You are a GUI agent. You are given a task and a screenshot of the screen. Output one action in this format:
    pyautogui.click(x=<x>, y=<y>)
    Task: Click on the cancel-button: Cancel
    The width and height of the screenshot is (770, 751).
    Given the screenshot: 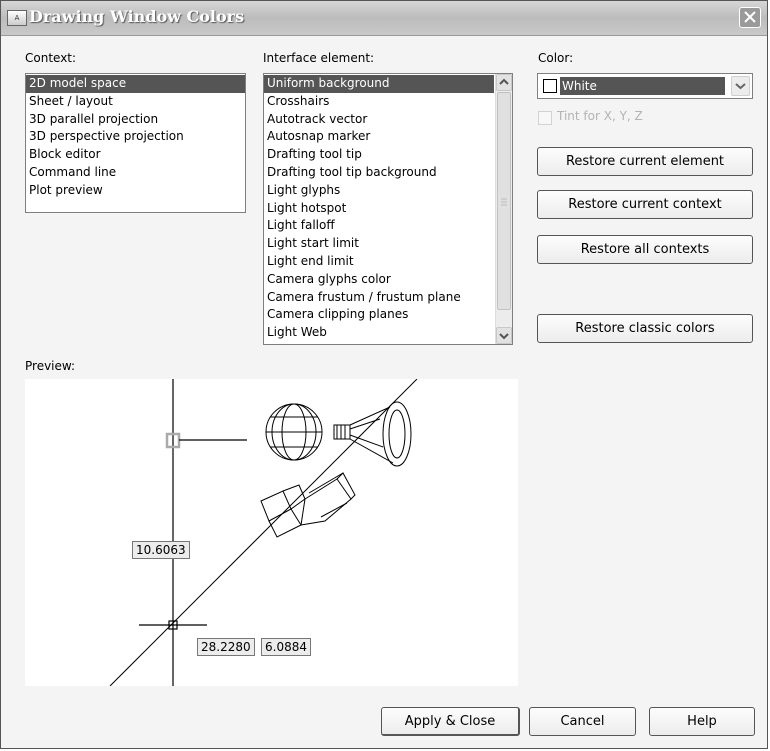 What is the action you would take?
    pyautogui.click(x=582, y=721)
    